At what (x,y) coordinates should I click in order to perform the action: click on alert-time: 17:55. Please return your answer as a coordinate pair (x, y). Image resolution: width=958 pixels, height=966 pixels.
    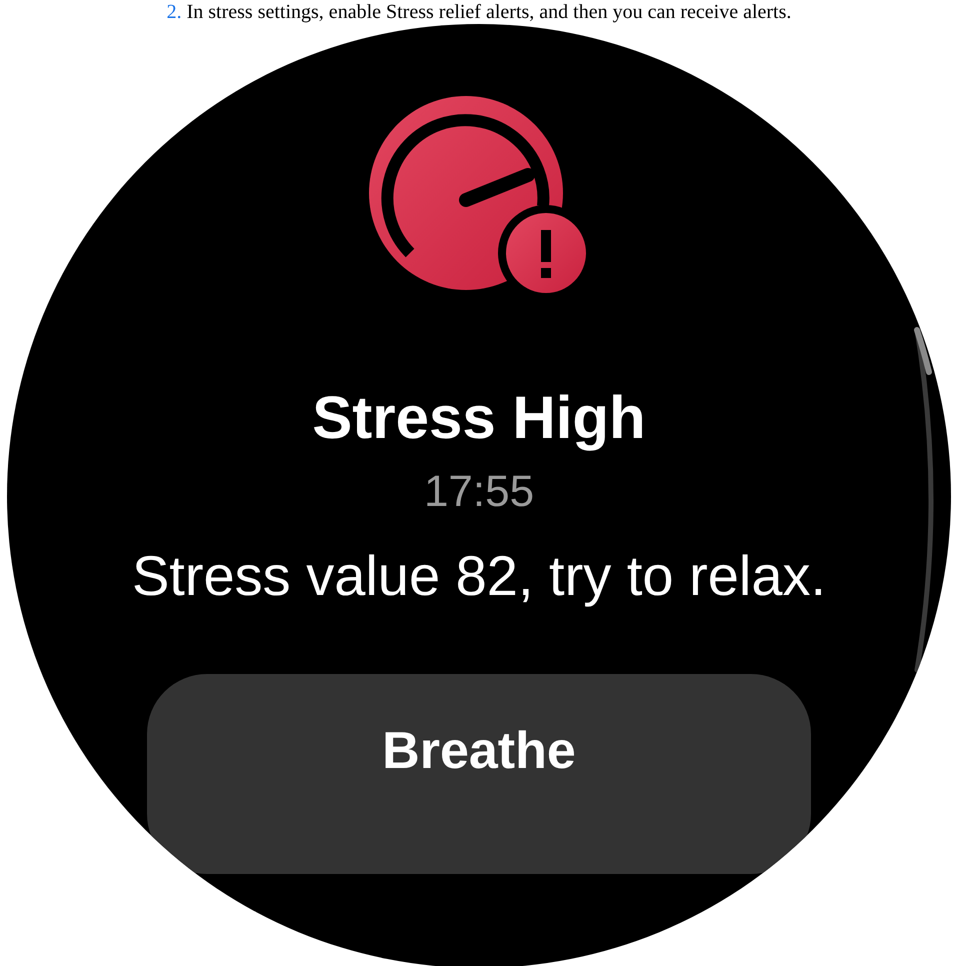
    Looking at the image, I should click on (479, 492).